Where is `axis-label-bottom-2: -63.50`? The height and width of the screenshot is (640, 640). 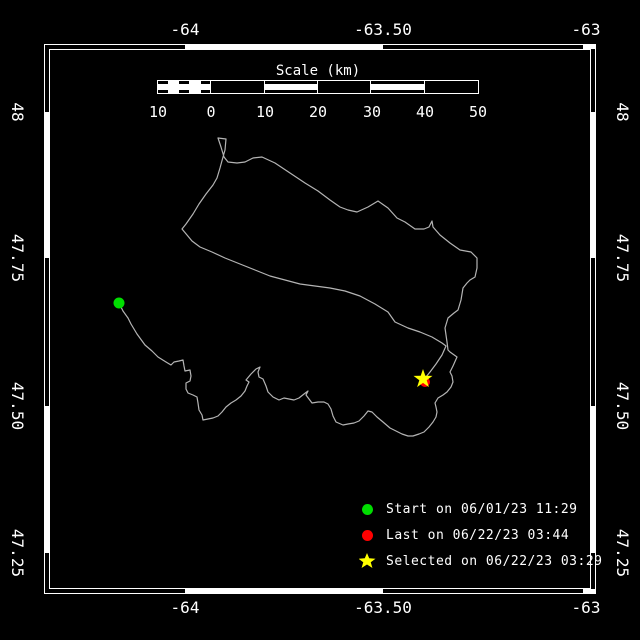
axis-label-bottom-2: -63.50 is located at coordinates (383, 607).